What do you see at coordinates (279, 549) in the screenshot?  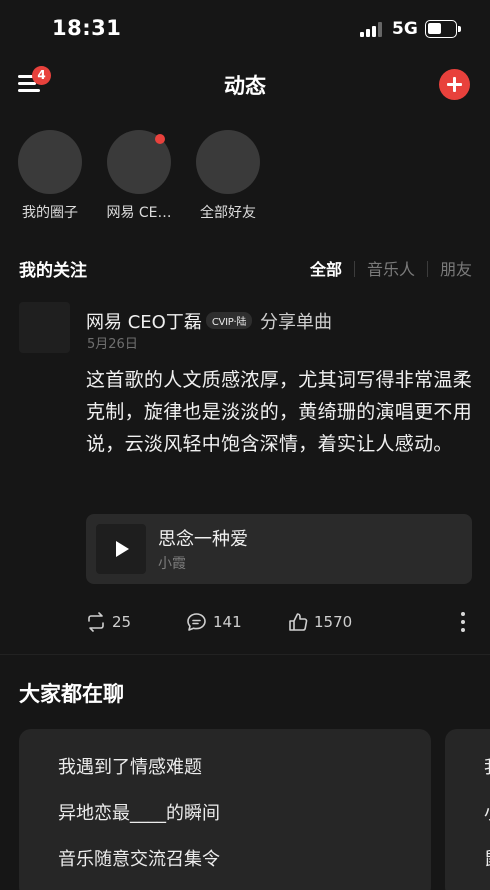 I see `shared-song-card: 思念一种爱 小霞` at bounding box center [279, 549].